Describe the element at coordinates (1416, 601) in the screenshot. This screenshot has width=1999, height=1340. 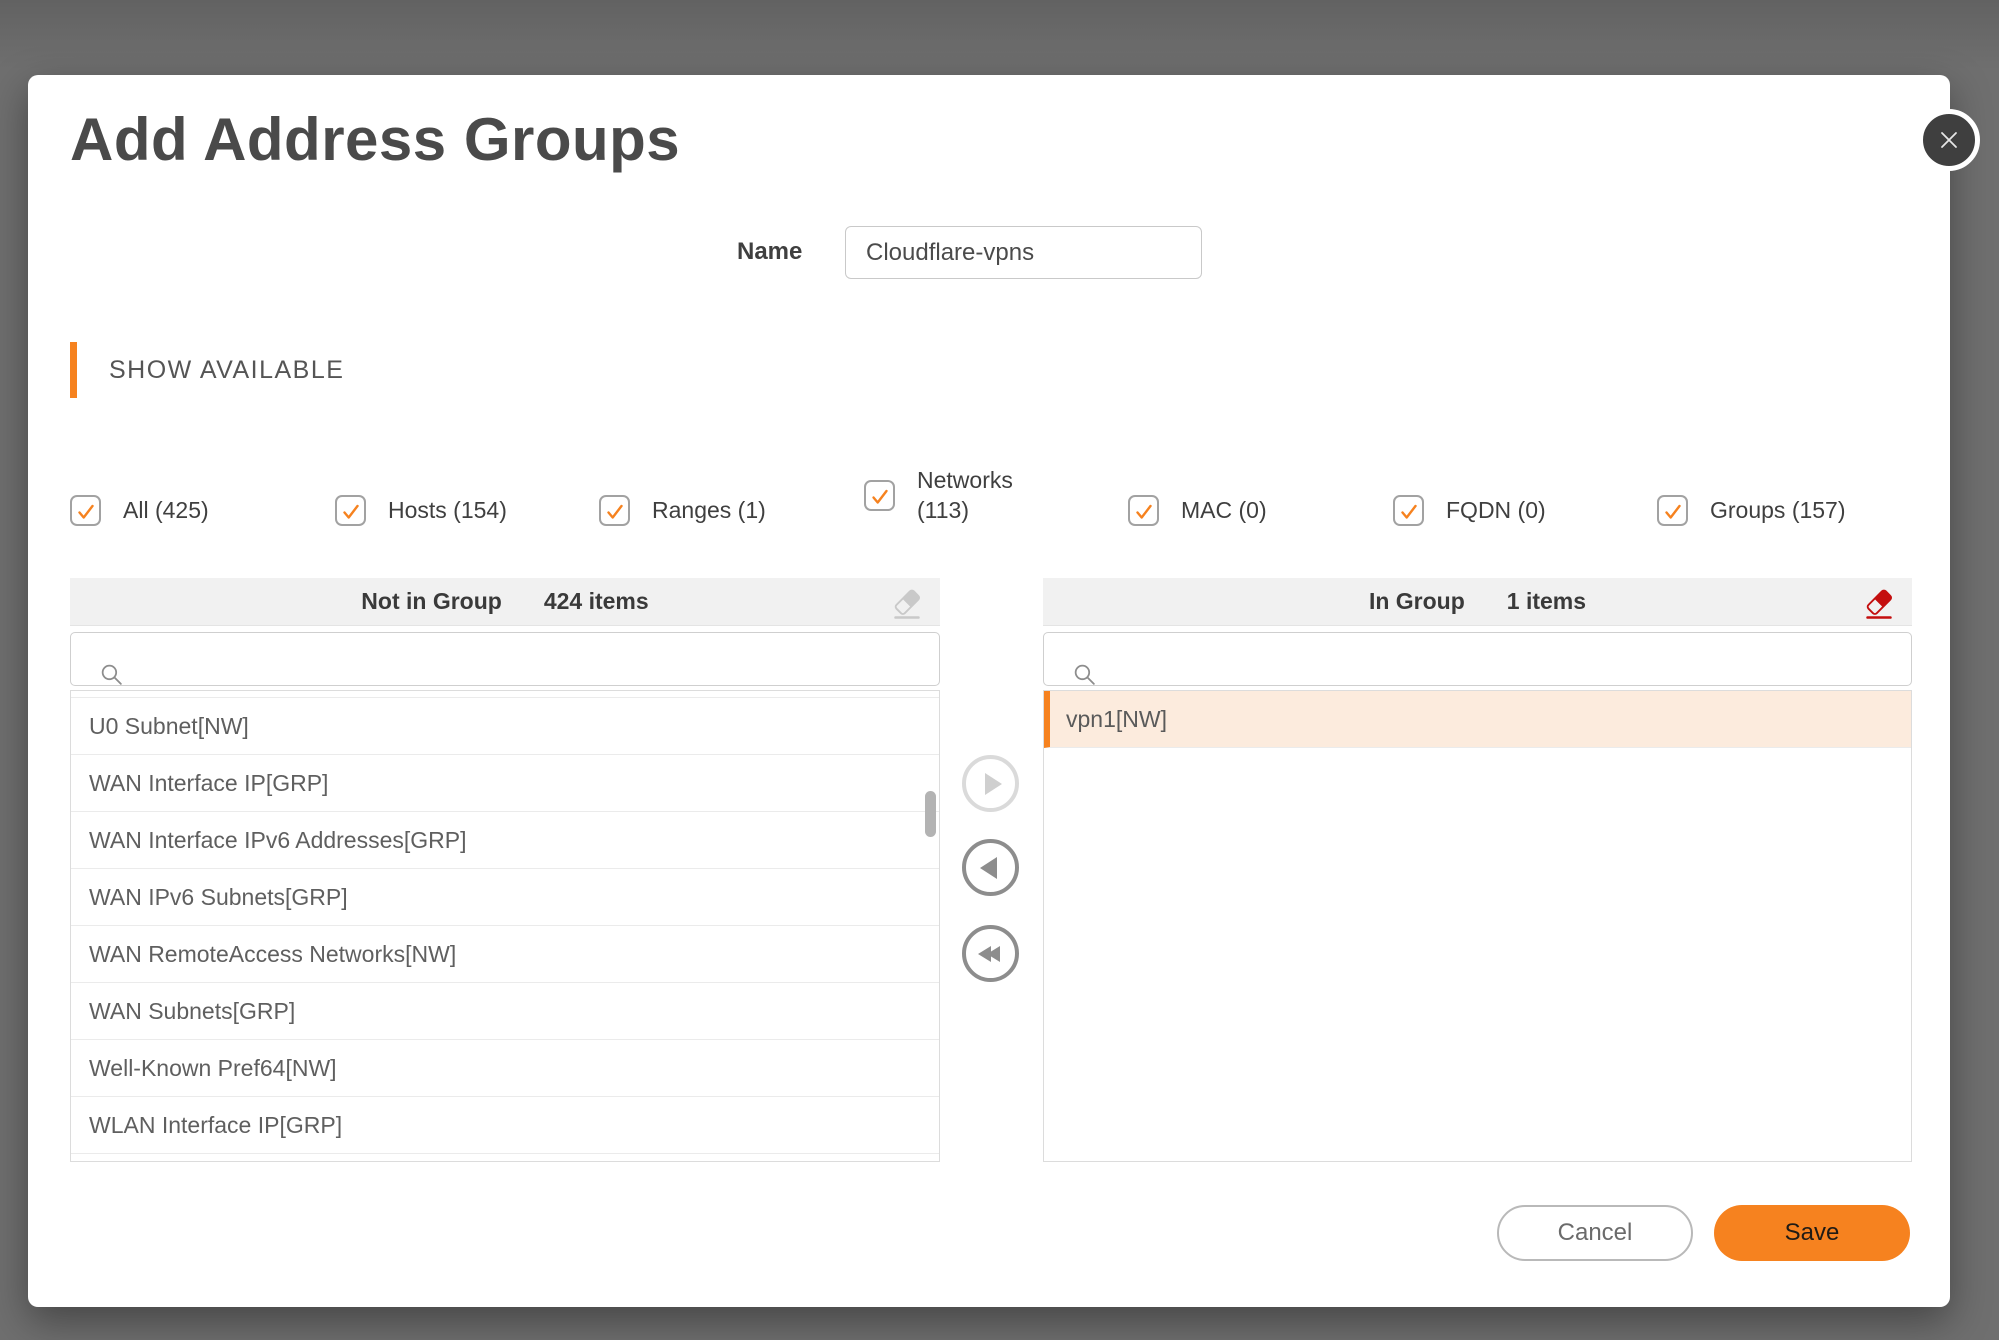
I see `panel-title: In Group` at that location.